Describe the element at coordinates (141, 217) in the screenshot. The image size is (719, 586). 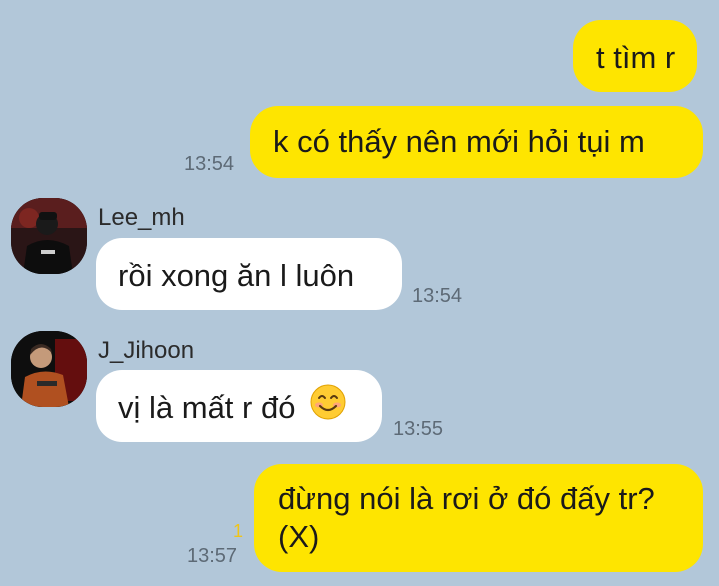
I see `sender-name: Lee_mh` at that location.